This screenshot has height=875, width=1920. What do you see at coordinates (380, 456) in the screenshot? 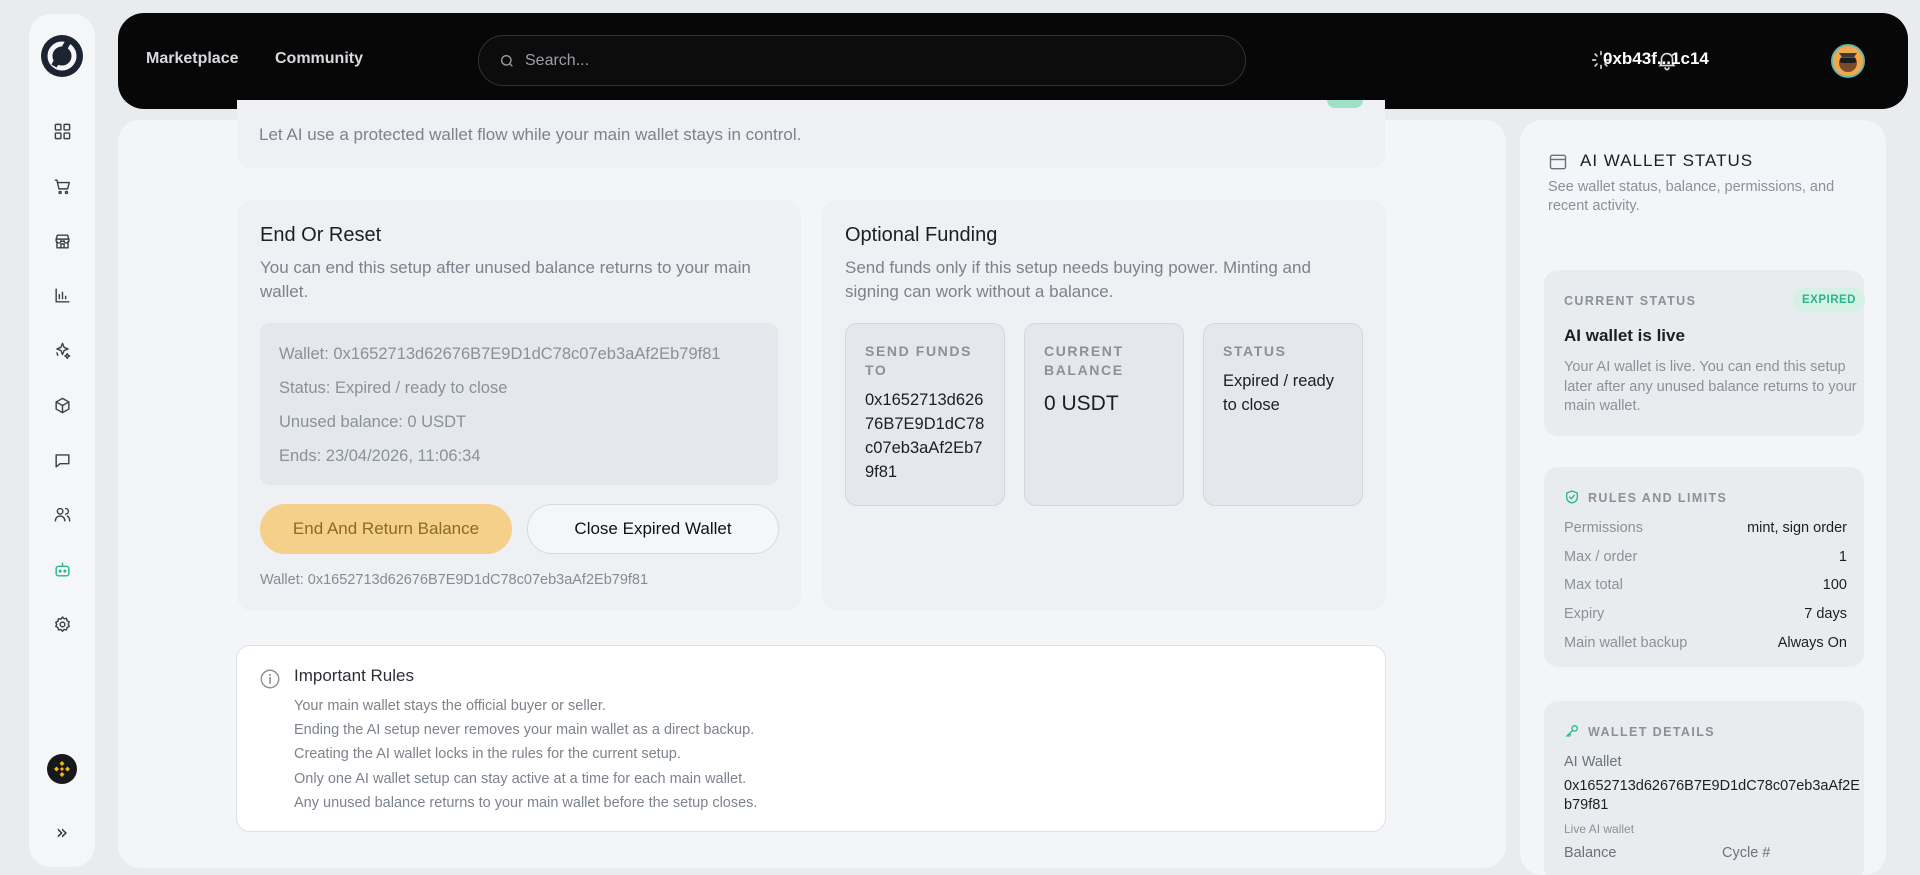
I see `ends-line: Ends: 23/04/2026, 11:06:34` at bounding box center [380, 456].